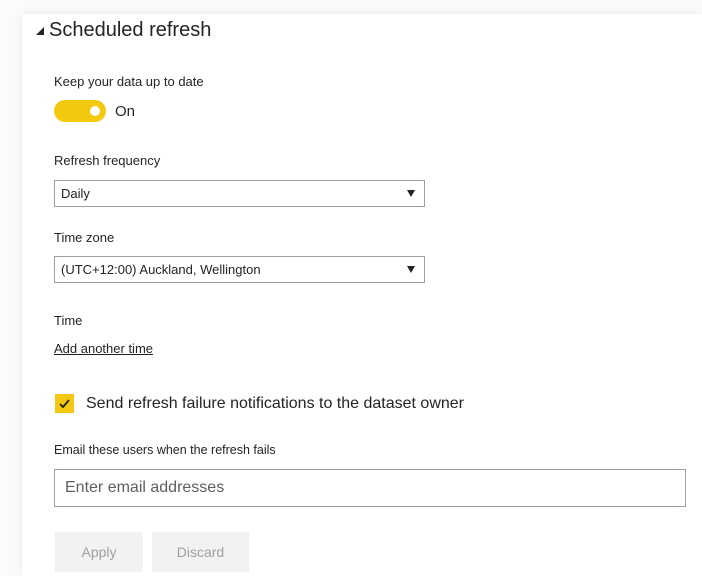 The height and width of the screenshot is (576, 702). Describe the element at coordinates (161, 269) in the screenshot. I see `time-zone-value: (UTC+12:00) Auckland, Wellington` at that location.